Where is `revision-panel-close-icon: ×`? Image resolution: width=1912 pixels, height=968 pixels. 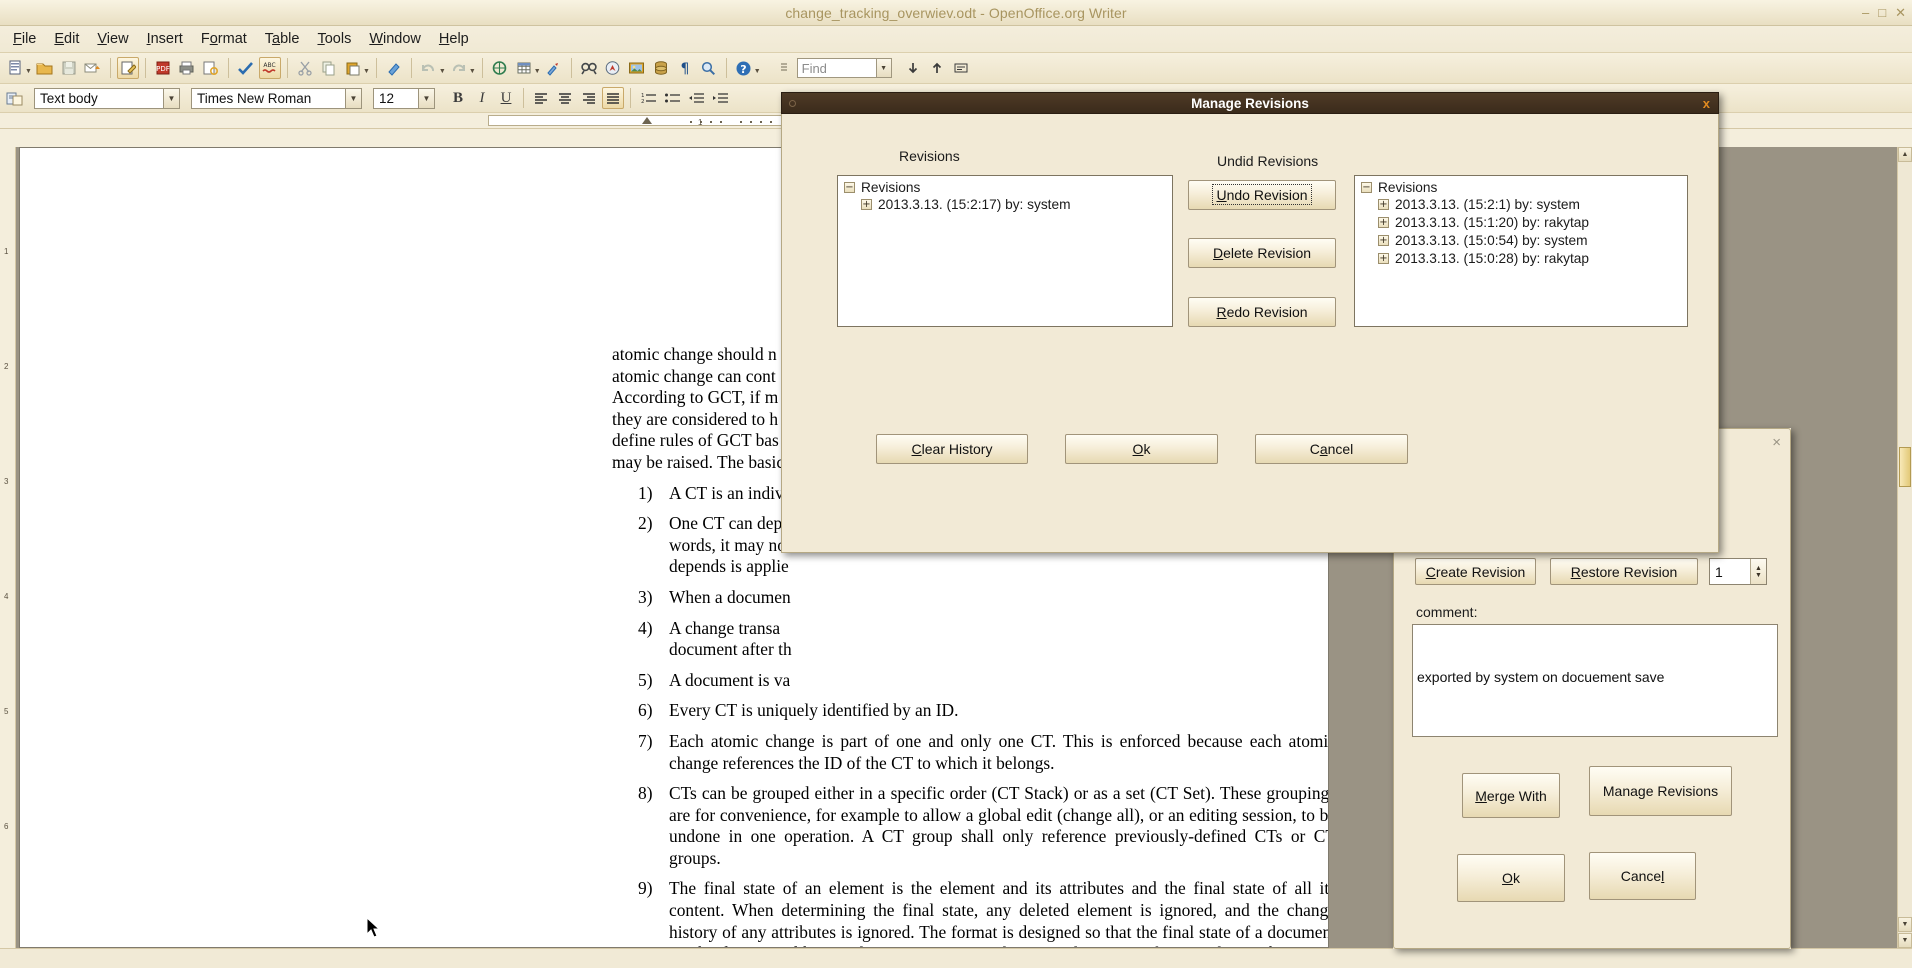
revision-panel-close-icon: × is located at coordinates (1776, 442).